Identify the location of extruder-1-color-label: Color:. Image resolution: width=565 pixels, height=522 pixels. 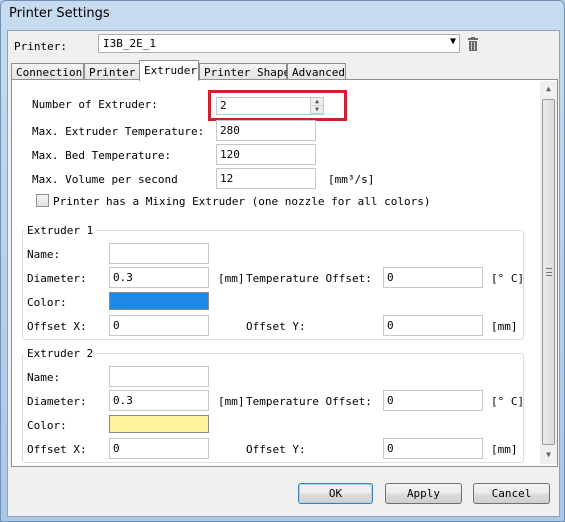
(47, 302).